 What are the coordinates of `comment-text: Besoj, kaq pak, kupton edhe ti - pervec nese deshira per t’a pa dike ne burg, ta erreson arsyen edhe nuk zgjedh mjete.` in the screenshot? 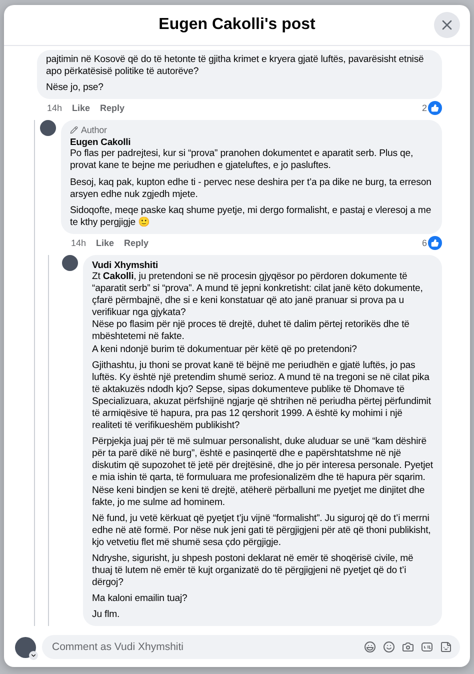 It's located at (251, 188).